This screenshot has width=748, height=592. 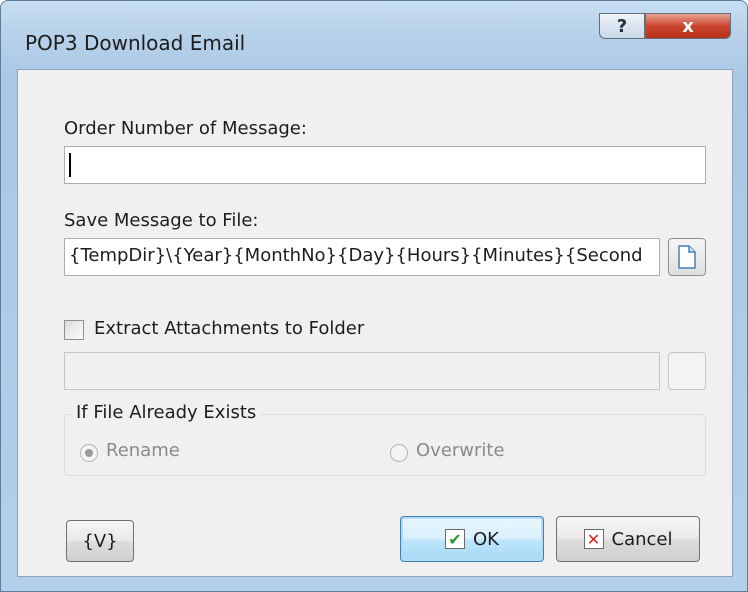 What do you see at coordinates (70, 165) in the screenshot?
I see `text-caret` at bounding box center [70, 165].